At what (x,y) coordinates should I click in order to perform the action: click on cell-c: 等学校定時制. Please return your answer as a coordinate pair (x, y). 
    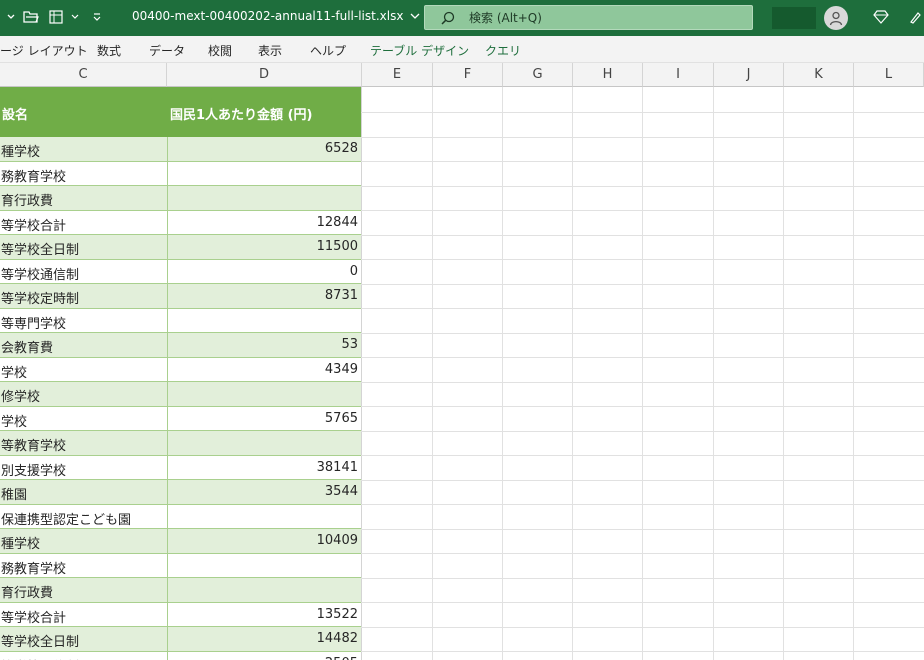
    Looking at the image, I should click on (40, 297).